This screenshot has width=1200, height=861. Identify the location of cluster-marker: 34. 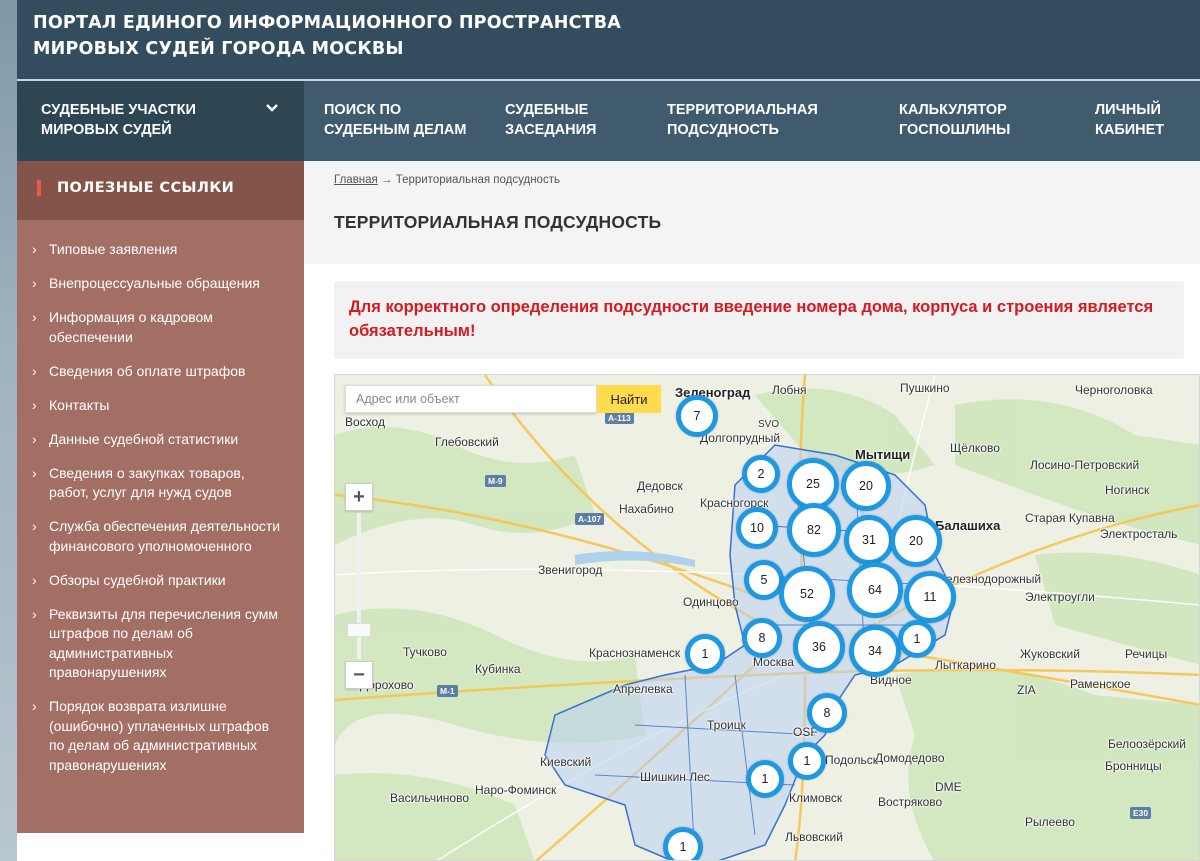
(875, 651).